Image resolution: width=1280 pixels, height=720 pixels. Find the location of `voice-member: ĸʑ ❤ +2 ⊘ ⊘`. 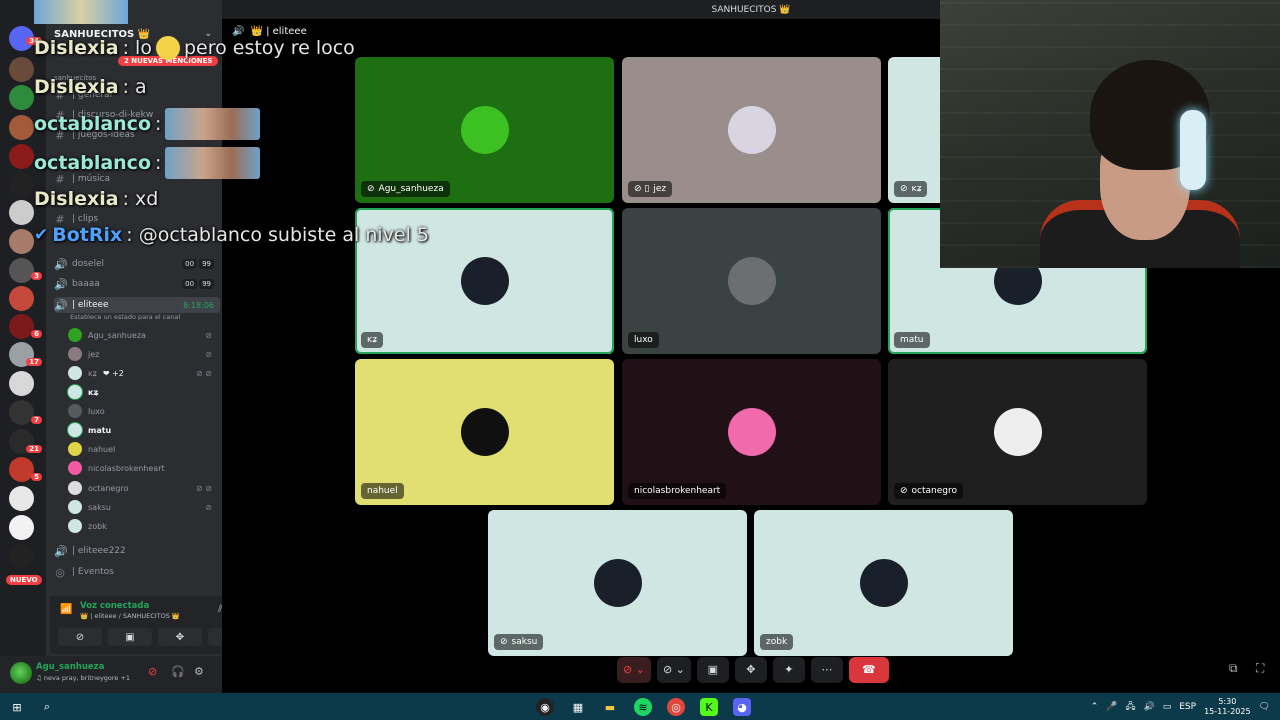

voice-member: ĸʑ ❤ +2 ⊘ ⊘ is located at coordinates (143, 373).